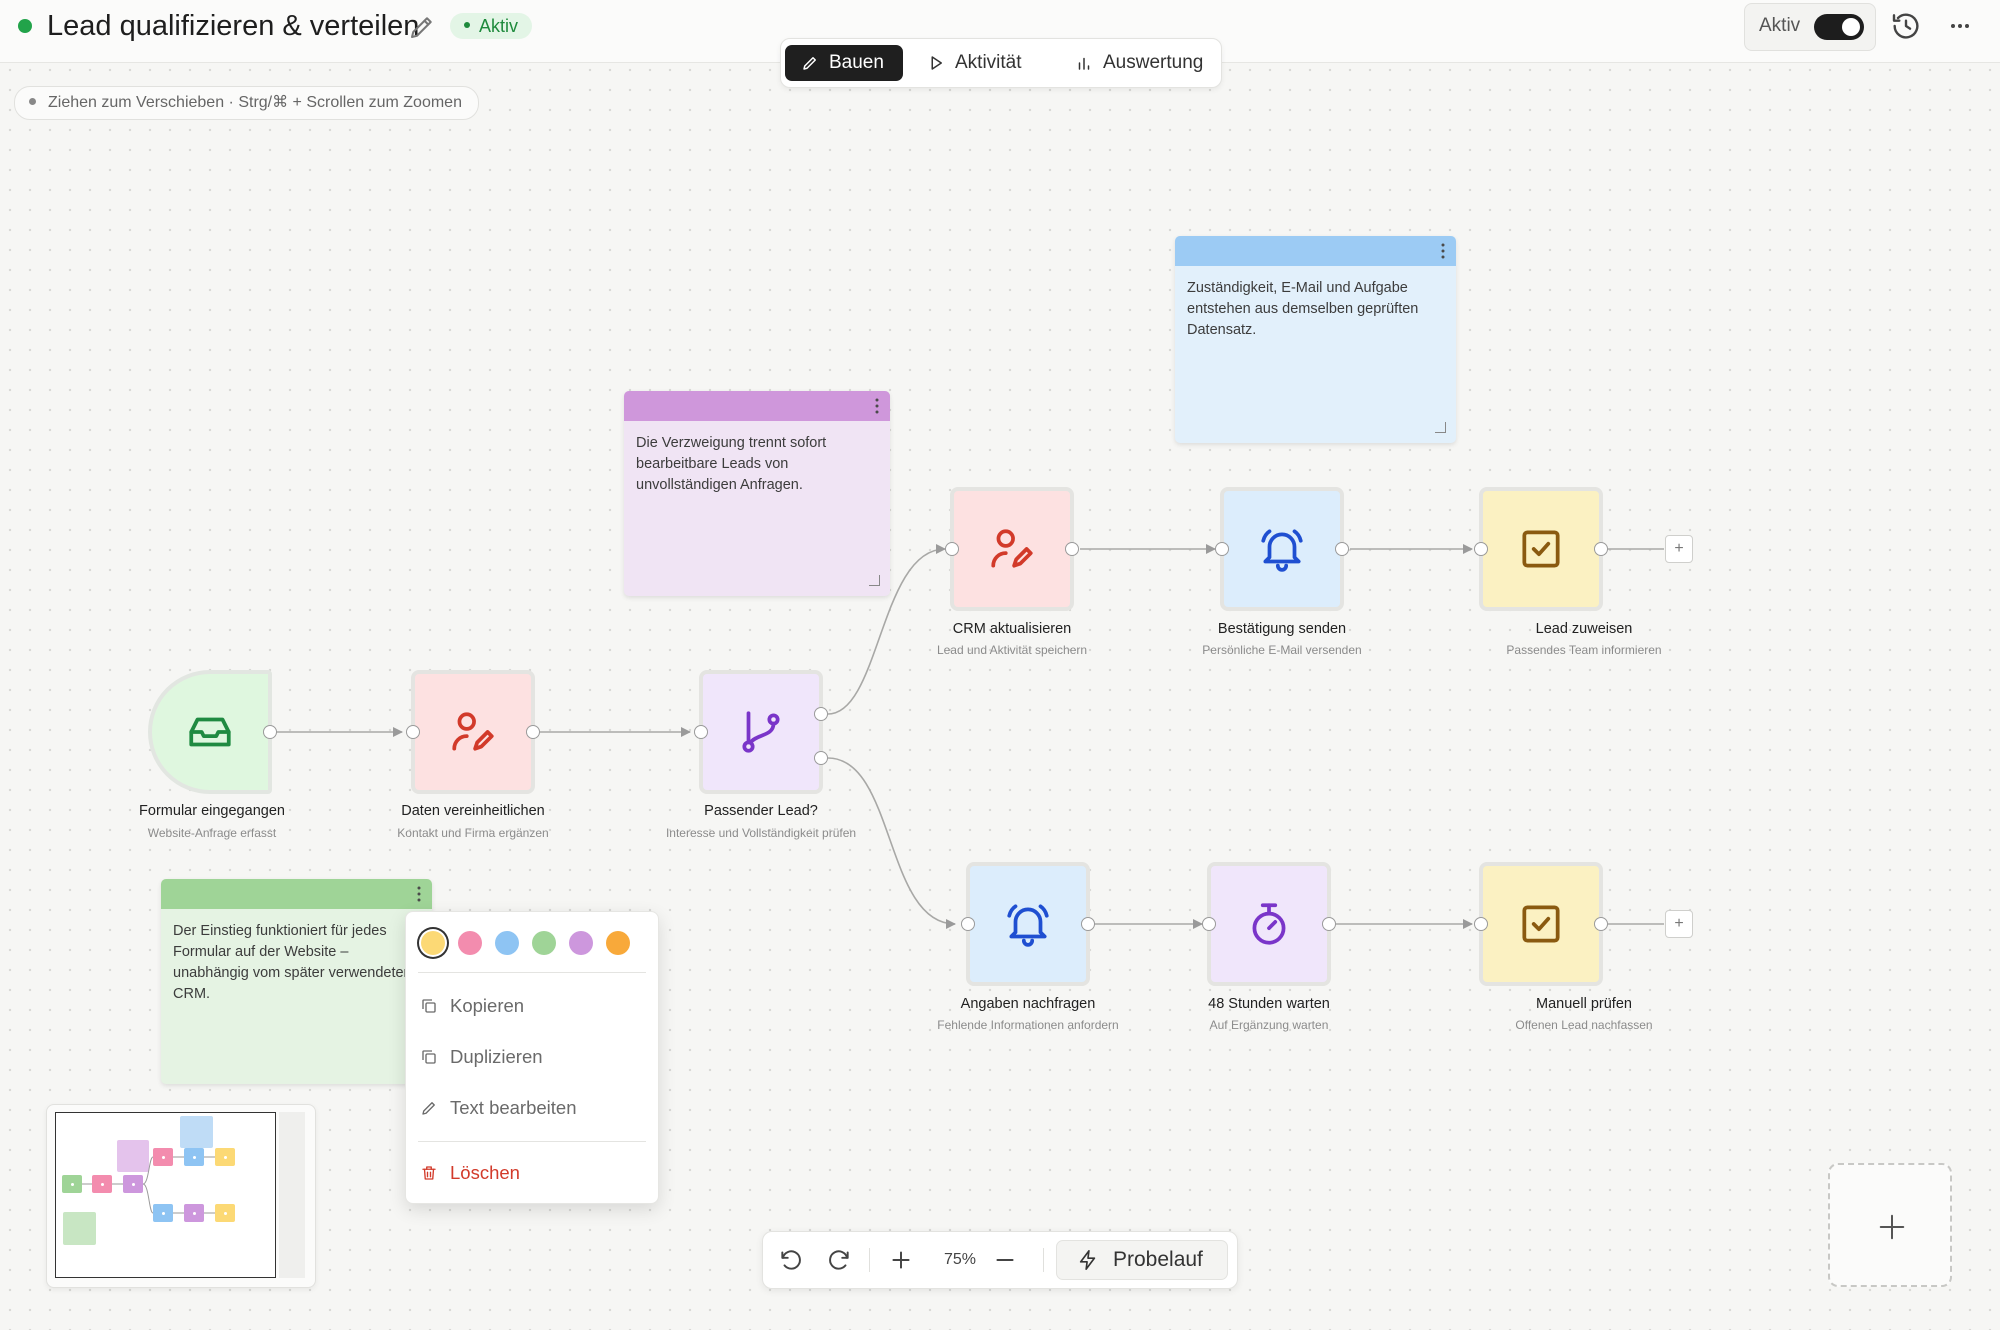  What do you see at coordinates (1282, 629) in the screenshot?
I see `node-label: Bestätigung senden` at bounding box center [1282, 629].